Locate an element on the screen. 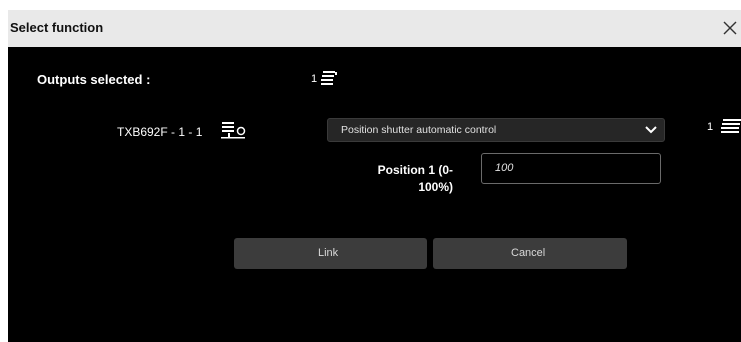 The width and height of the screenshot is (741, 342). outputs-selected-label: Outputs selected : is located at coordinates (94, 79).